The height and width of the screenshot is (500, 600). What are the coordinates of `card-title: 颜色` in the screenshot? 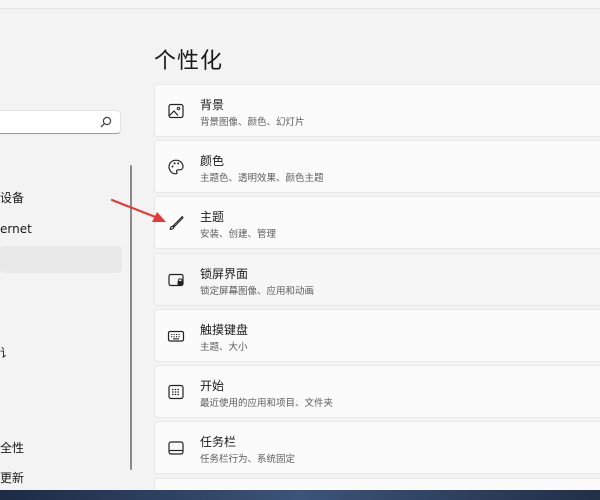 It's located at (212, 161).